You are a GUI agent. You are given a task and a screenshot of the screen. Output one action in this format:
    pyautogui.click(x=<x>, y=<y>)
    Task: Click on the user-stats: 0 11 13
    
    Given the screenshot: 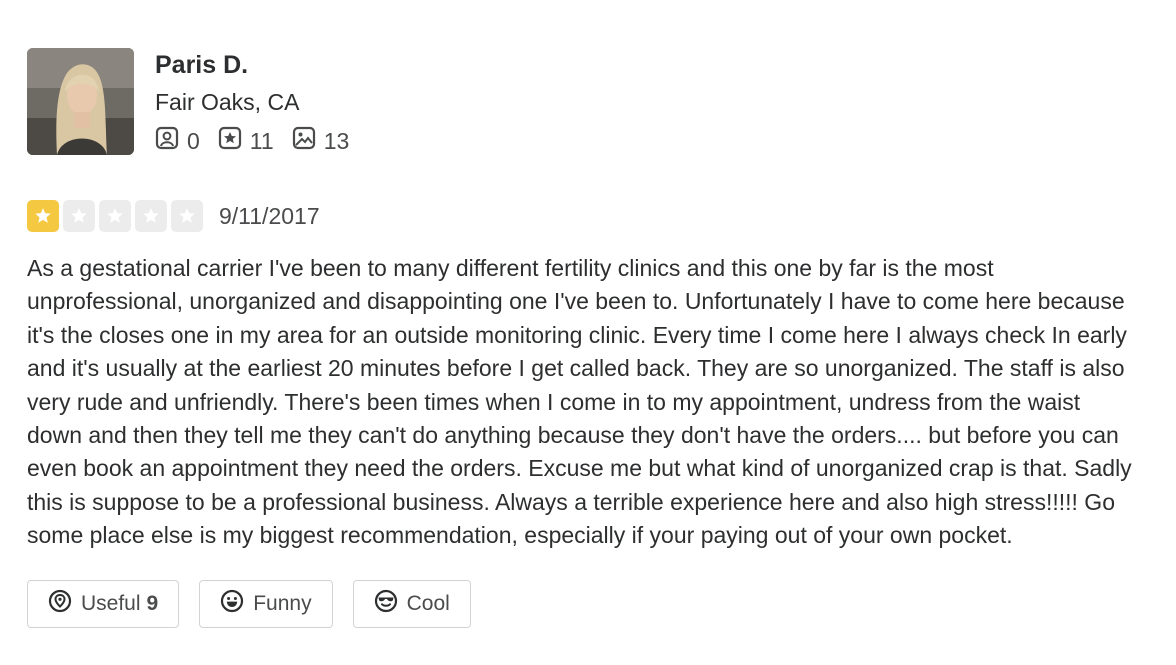 What is the action you would take?
    pyautogui.click(x=261, y=141)
    